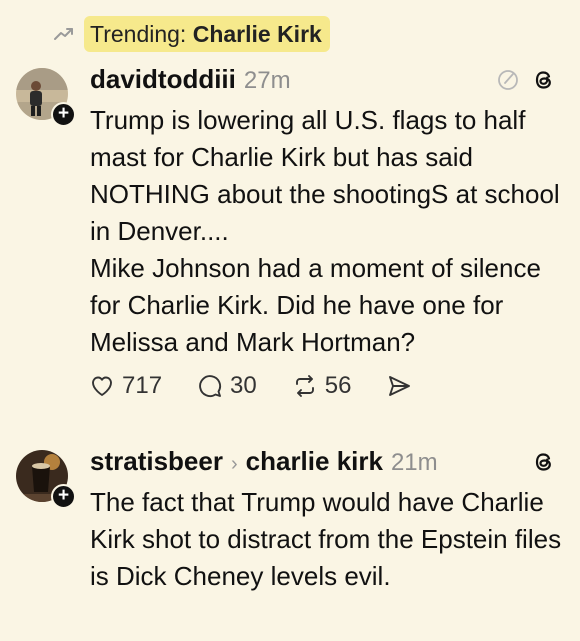 This screenshot has height=641, width=580. I want to click on trending-label: Trending: Charlie Kirk, so click(207, 34).